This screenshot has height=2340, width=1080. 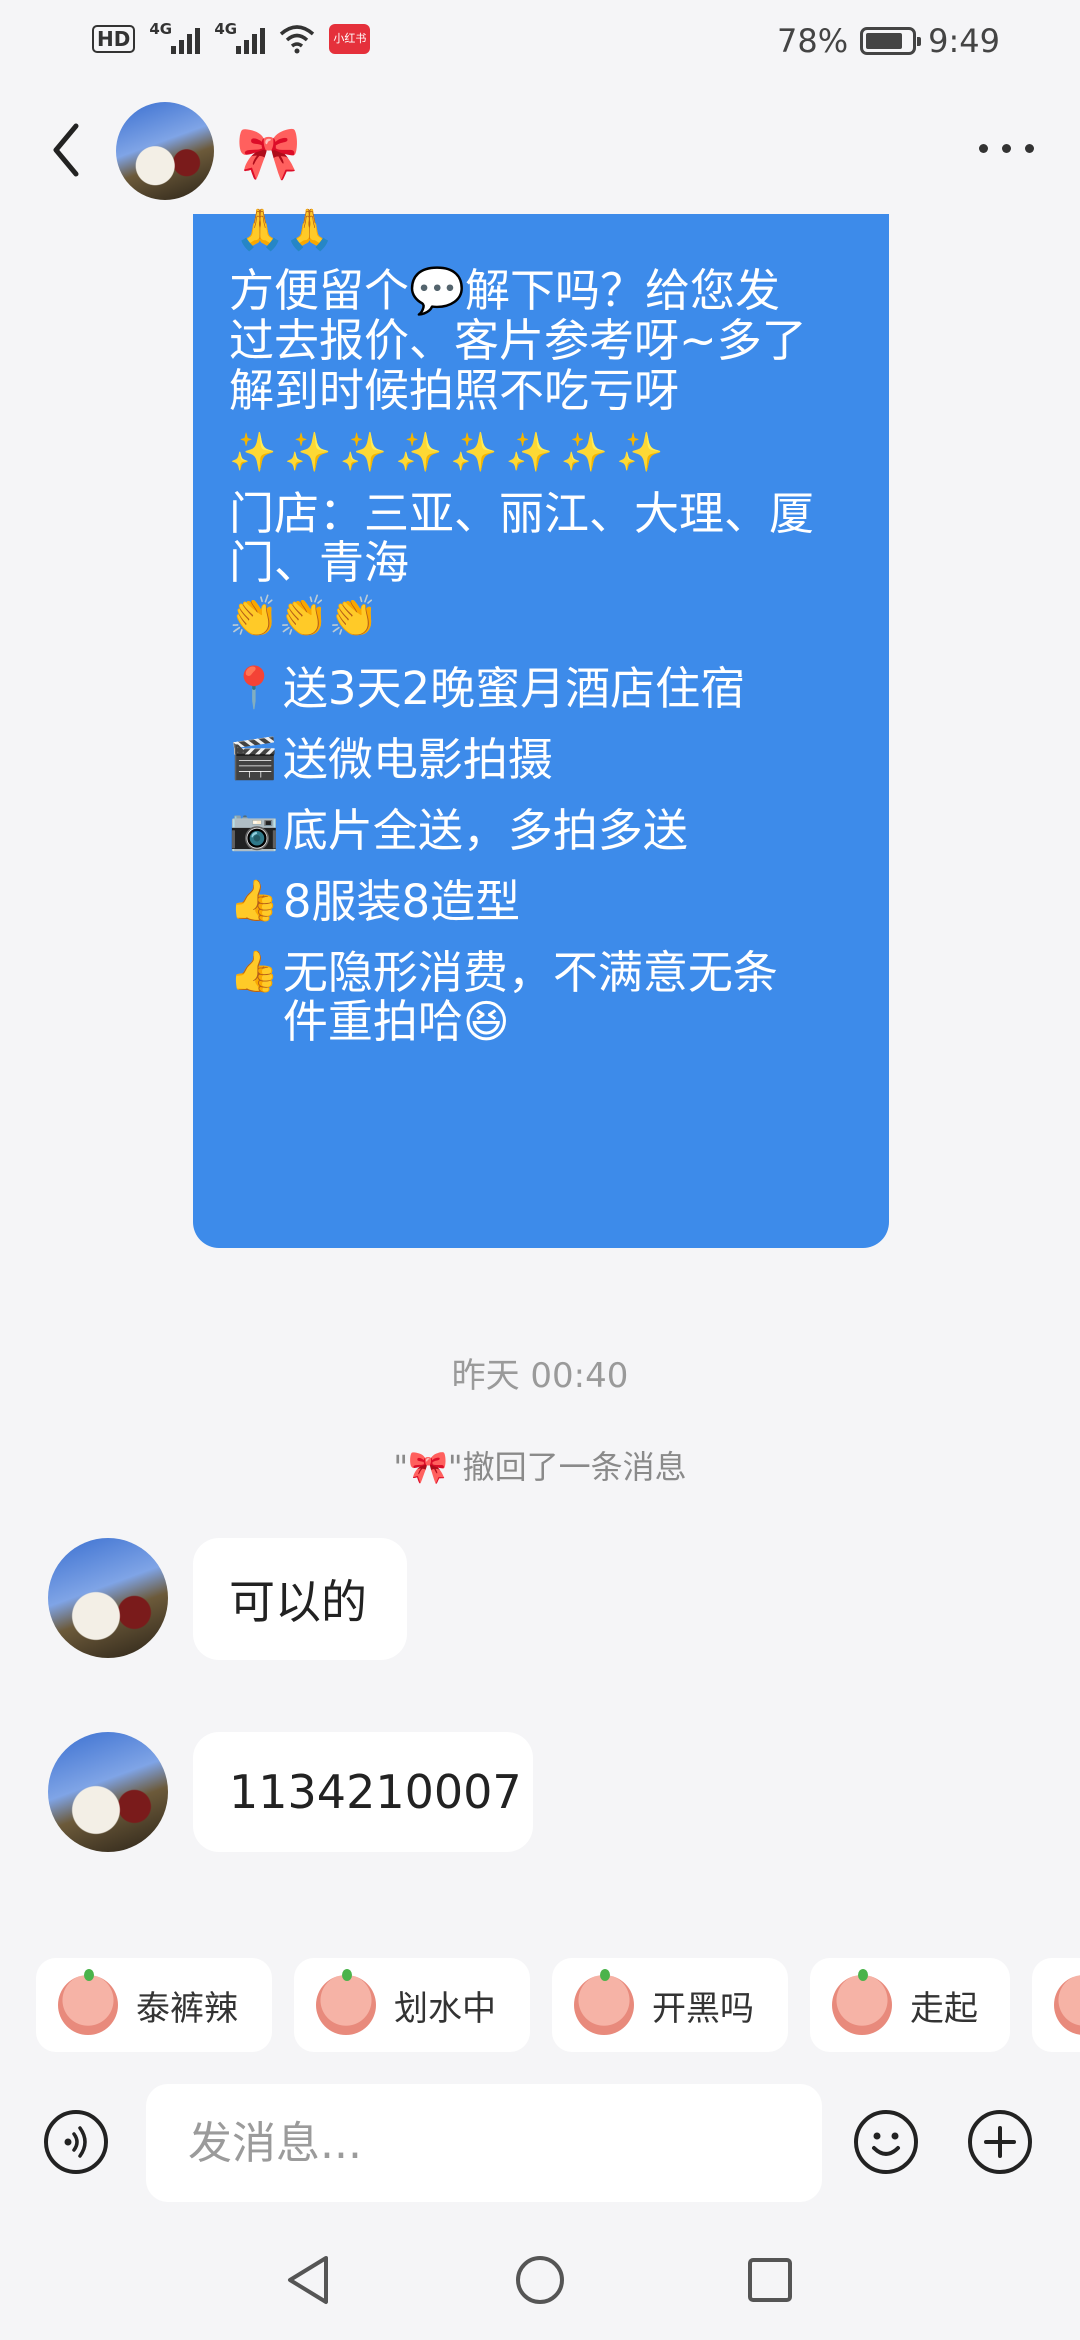 What do you see at coordinates (297, 39) in the screenshot?
I see `wifi-icon` at bounding box center [297, 39].